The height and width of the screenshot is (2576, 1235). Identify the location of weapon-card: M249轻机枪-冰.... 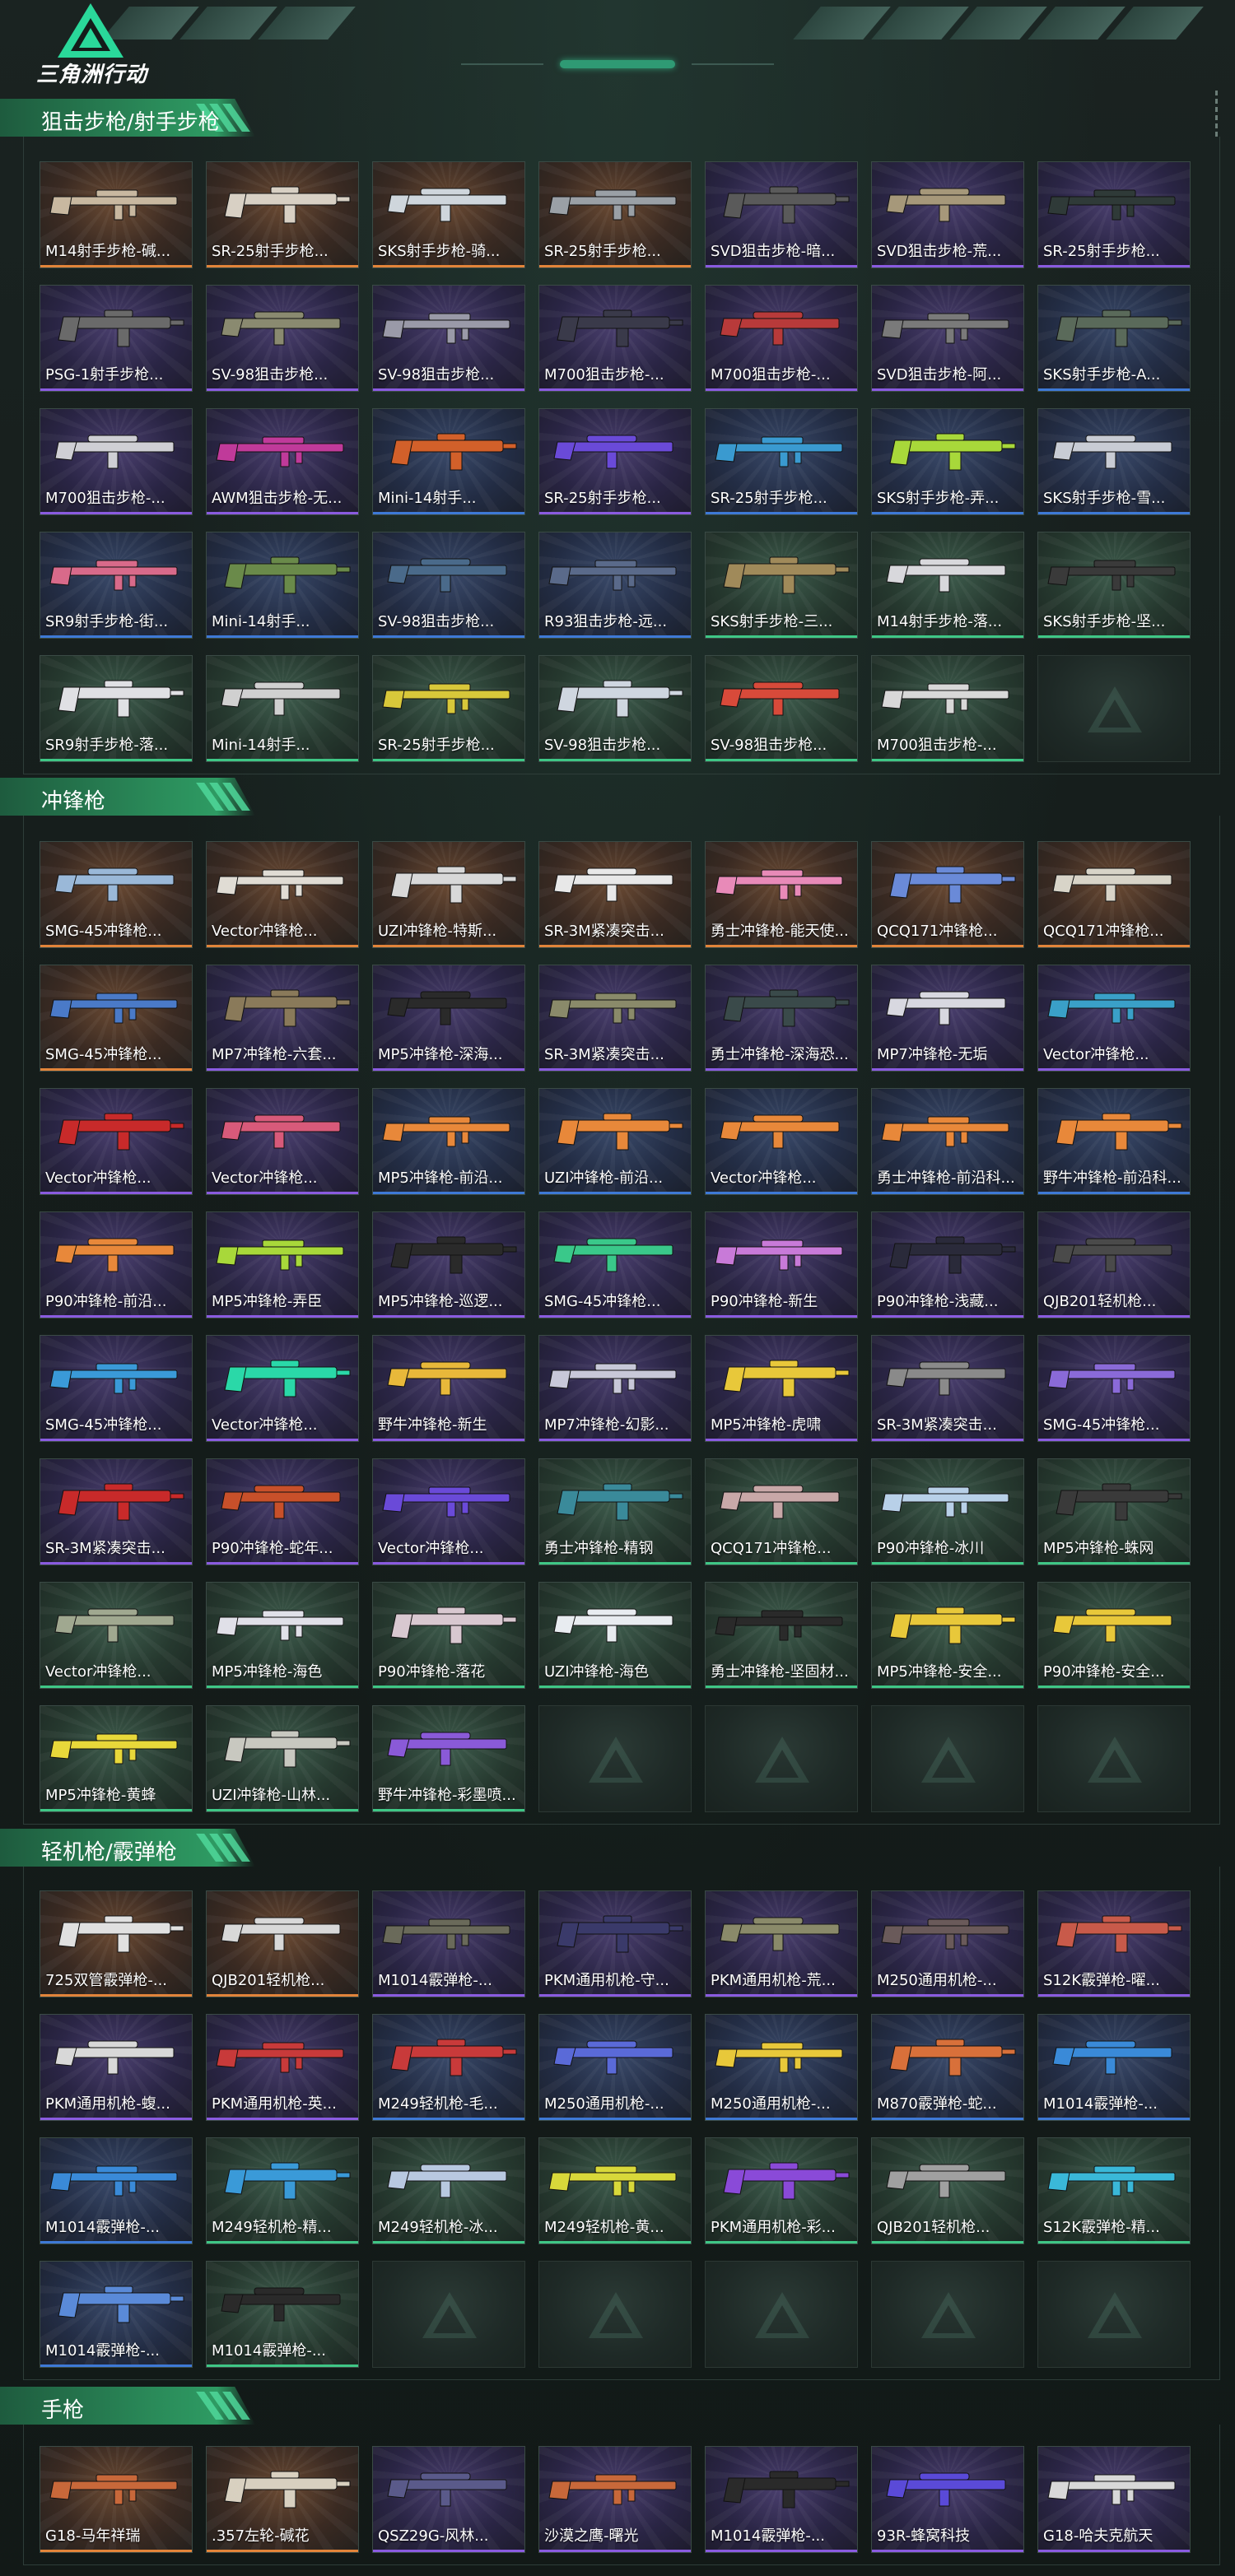
(448, 2190).